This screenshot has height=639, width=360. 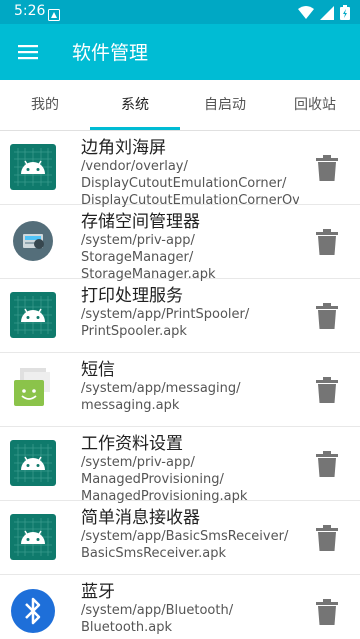 What do you see at coordinates (30, 11) in the screenshot?
I see `status-time: 5:26` at bounding box center [30, 11].